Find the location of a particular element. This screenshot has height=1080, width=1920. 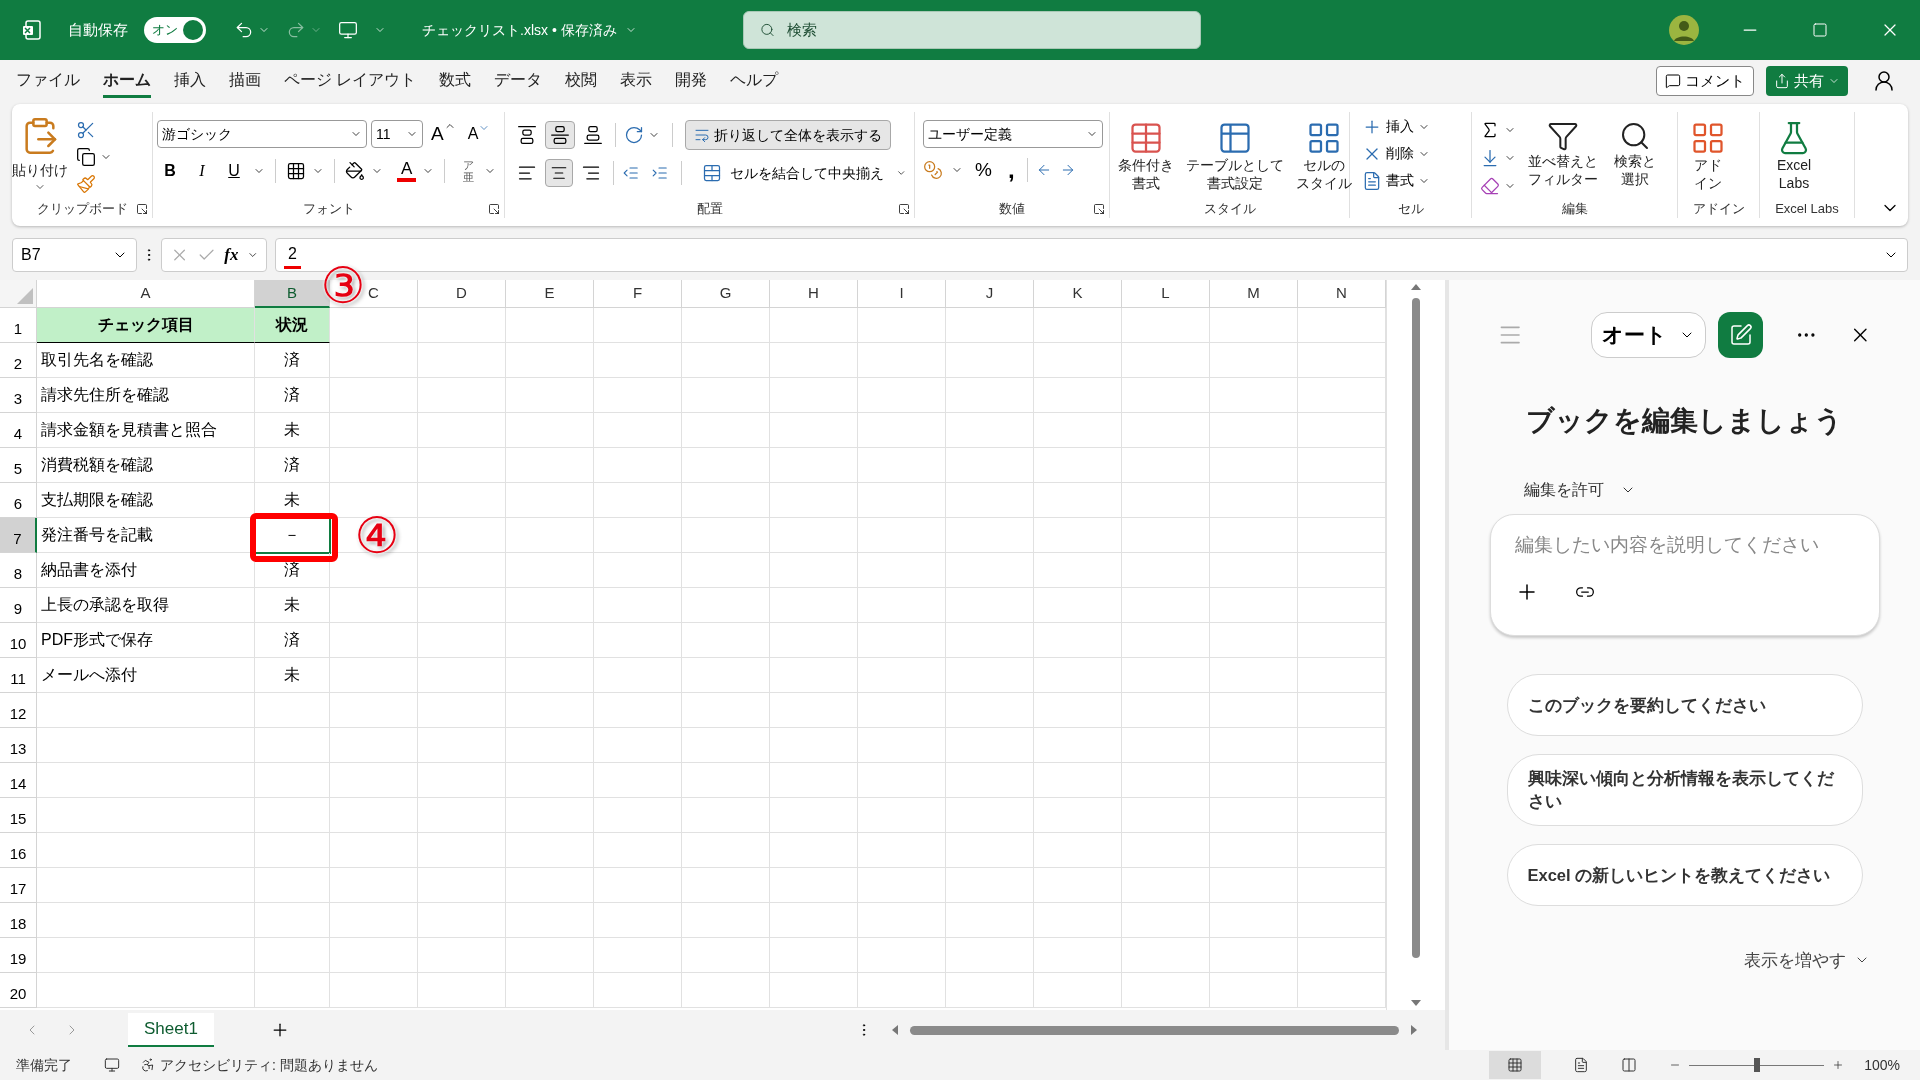

insert-function-button: fx is located at coordinates (231, 255).